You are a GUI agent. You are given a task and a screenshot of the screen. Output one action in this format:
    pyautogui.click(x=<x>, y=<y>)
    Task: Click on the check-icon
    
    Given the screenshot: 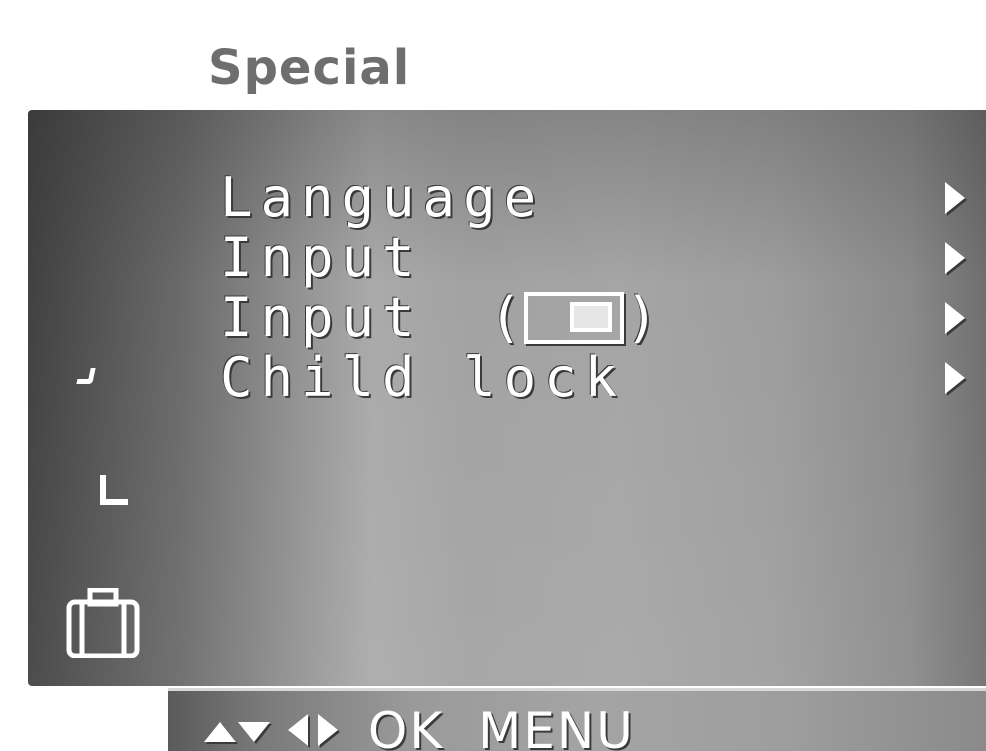 What is the action you would take?
    pyautogui.click(x=86, y=376)
    